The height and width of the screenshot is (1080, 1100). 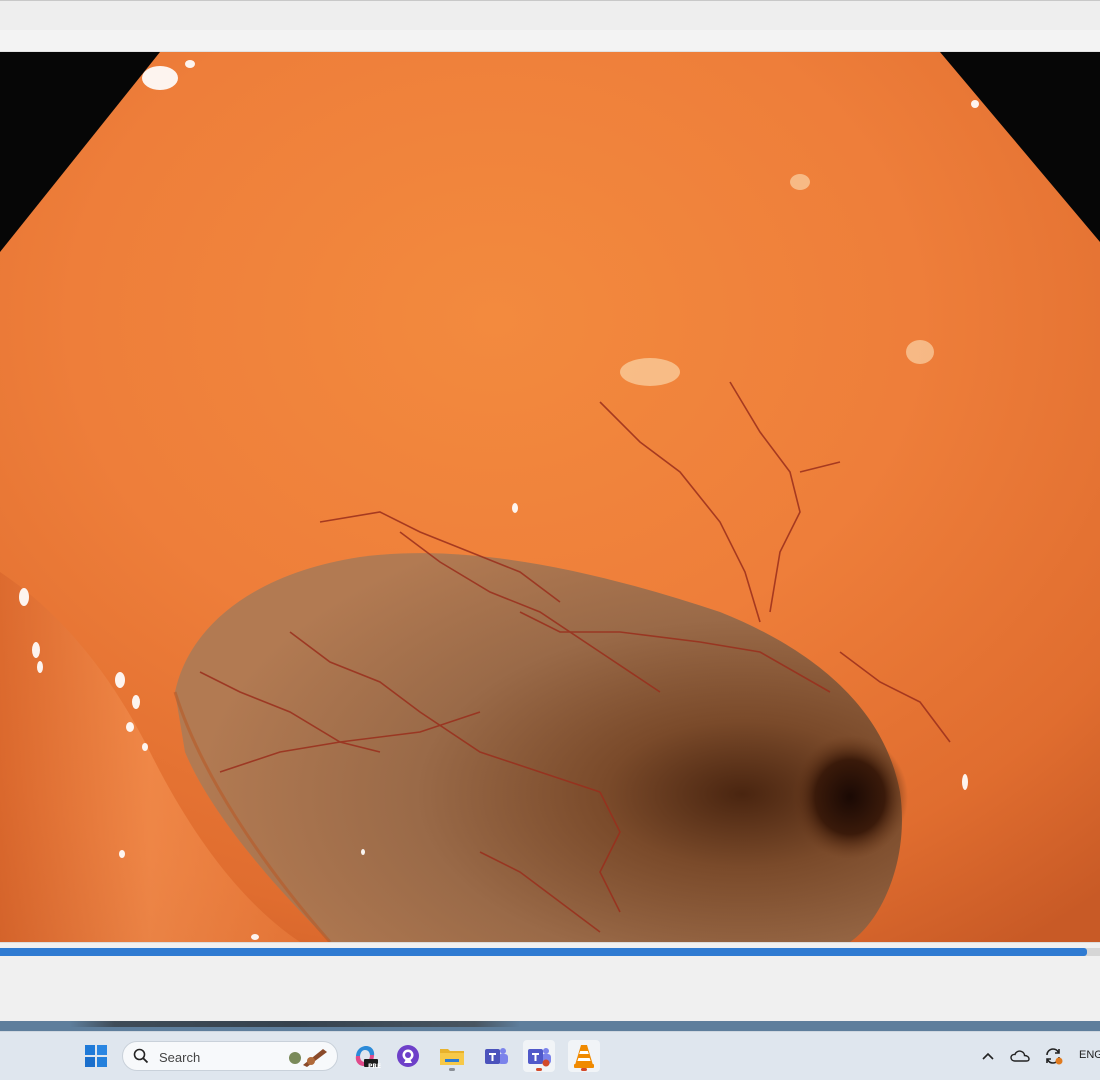 I want to click on folder-icon, so click(x=452, y=1057).